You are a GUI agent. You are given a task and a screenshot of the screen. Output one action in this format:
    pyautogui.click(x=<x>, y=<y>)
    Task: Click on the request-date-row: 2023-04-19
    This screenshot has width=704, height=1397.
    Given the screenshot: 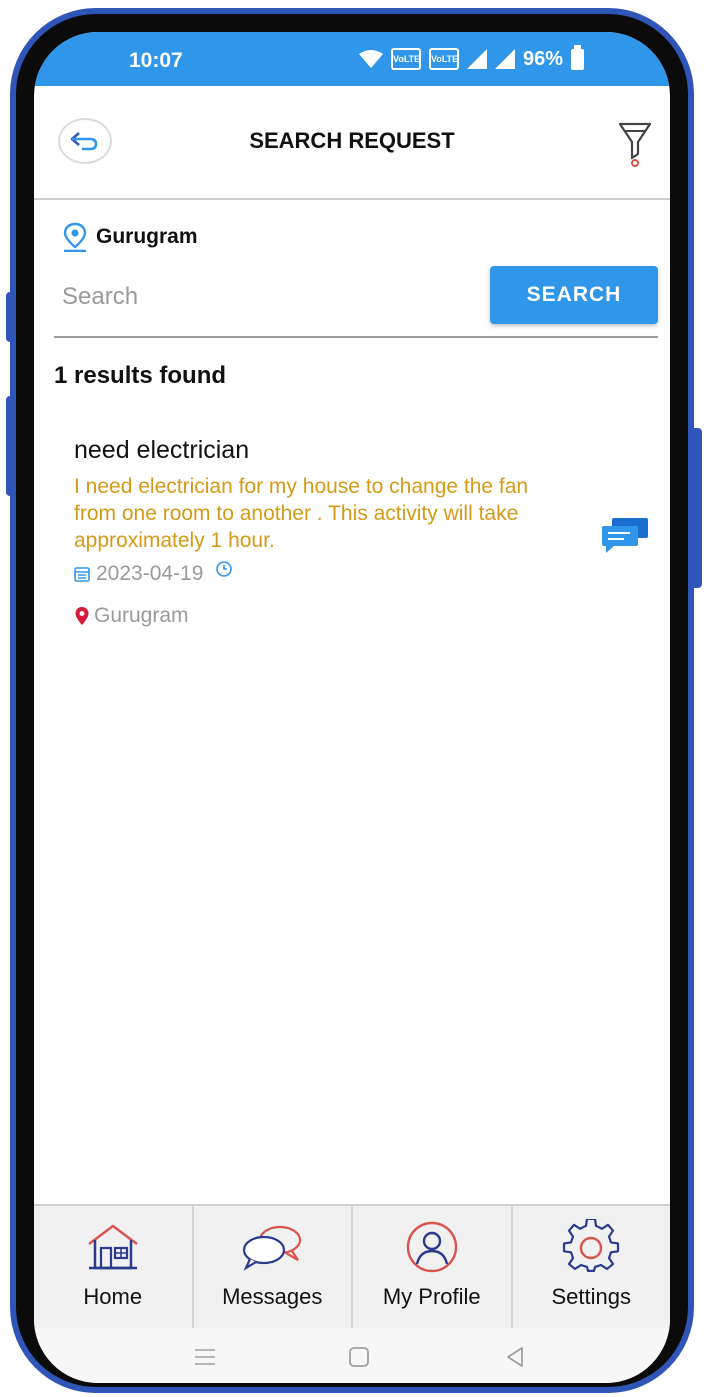 What is the action you would take?
    pyautogui.click(x=364, y=573)
    